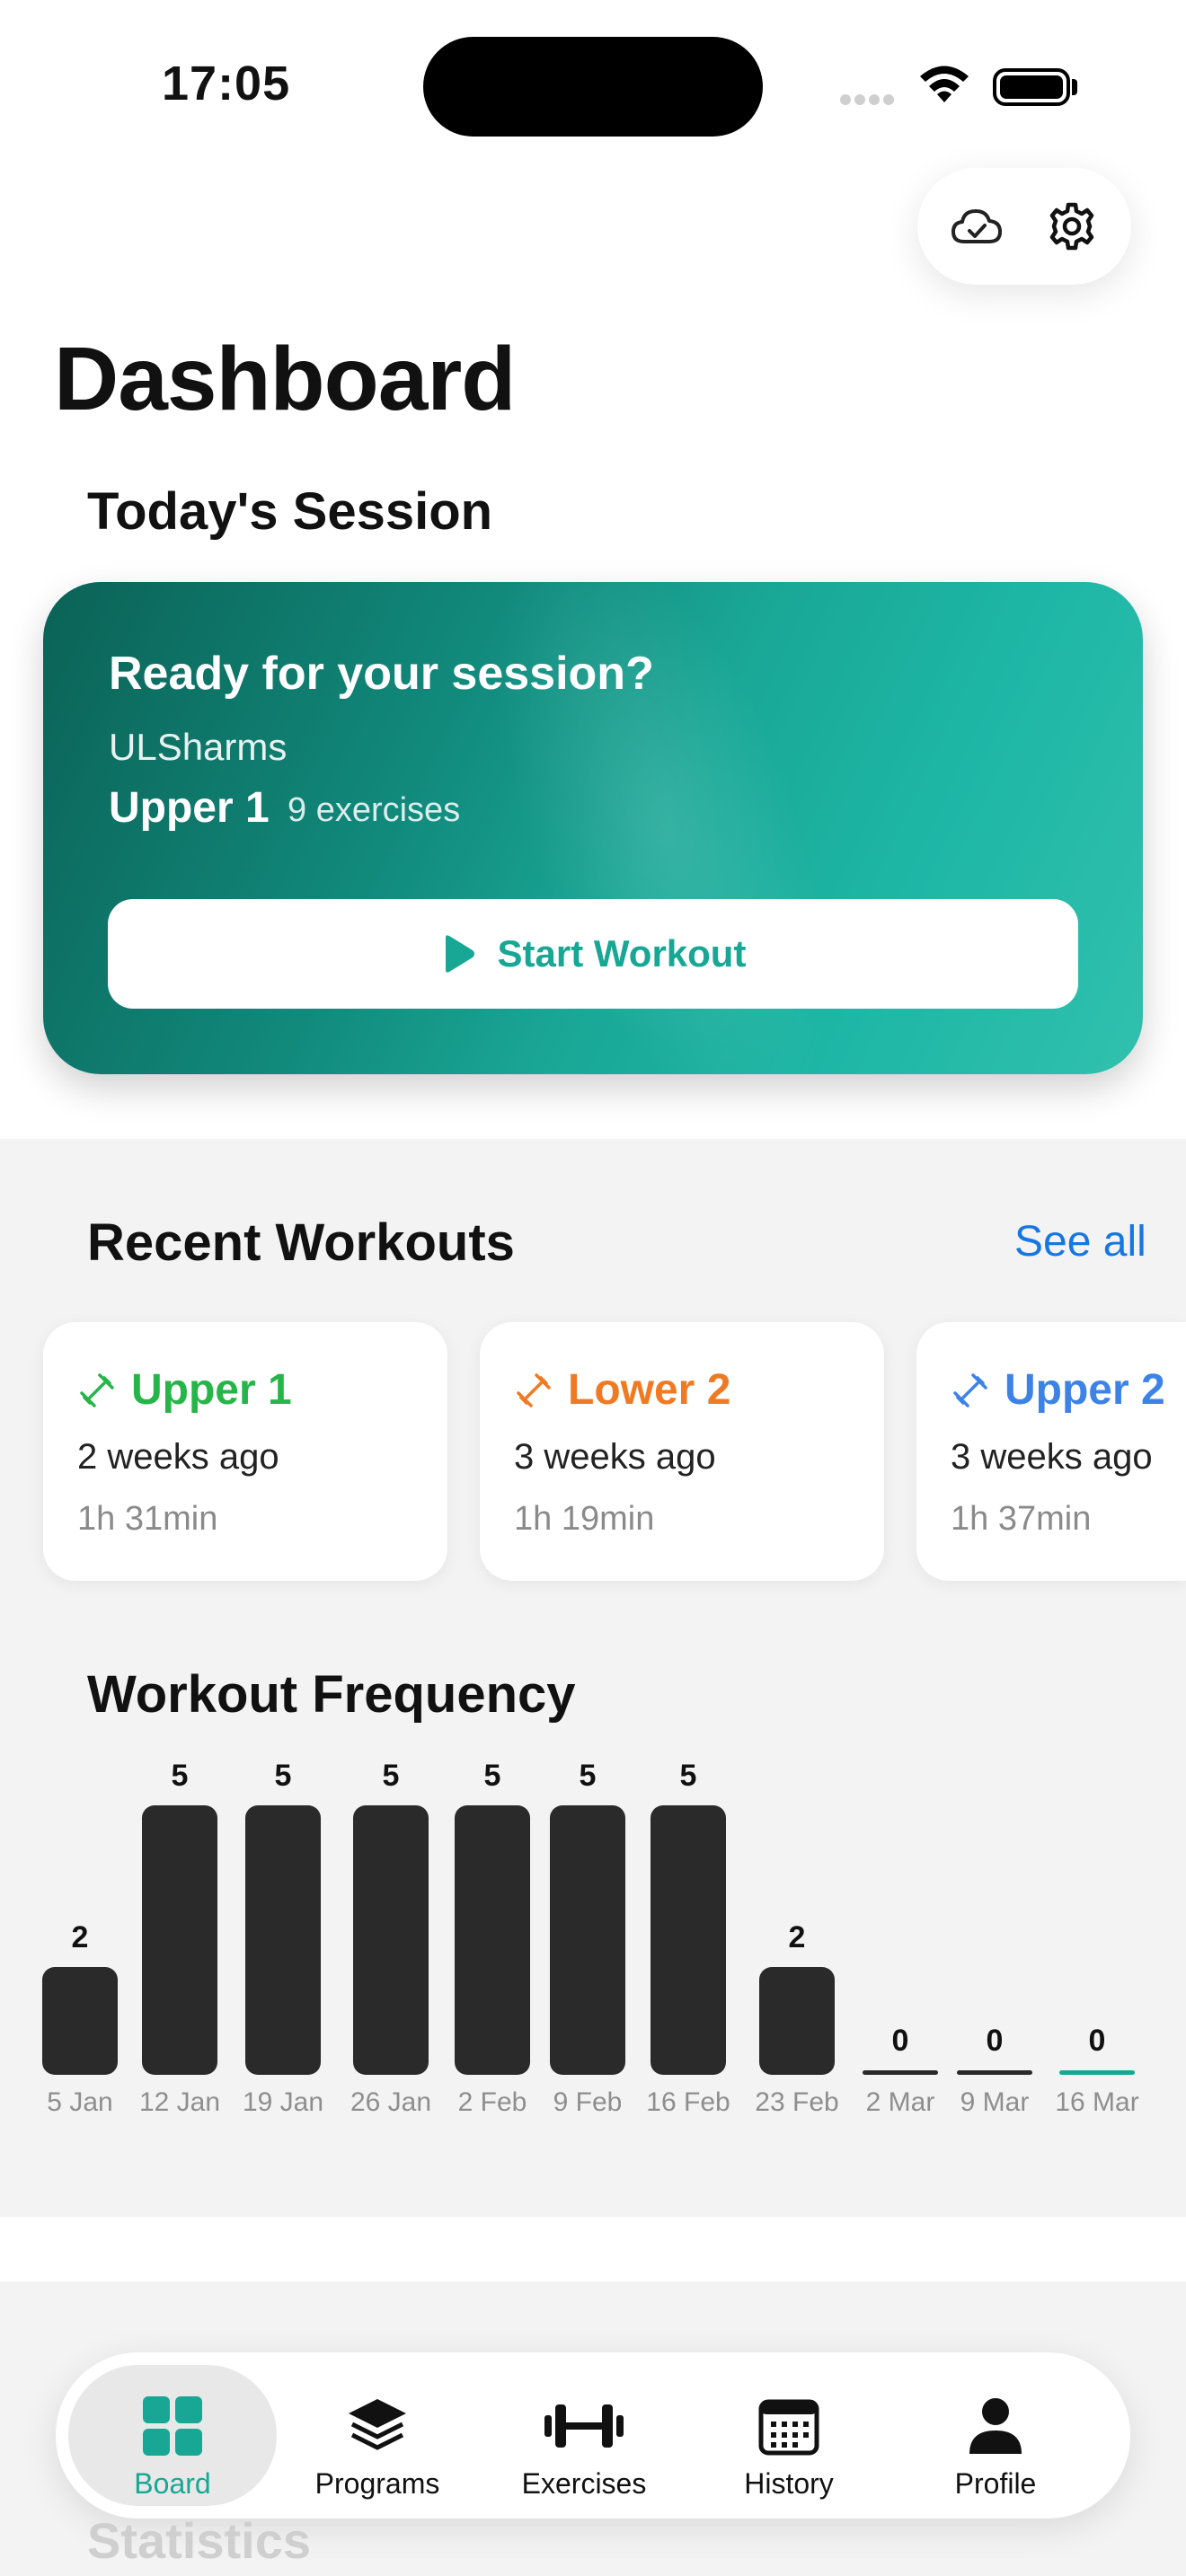  Describe the element at coordinates (179, 2102) in the screenshot. I see `chart-tick-label: 12 Jan` at that location.